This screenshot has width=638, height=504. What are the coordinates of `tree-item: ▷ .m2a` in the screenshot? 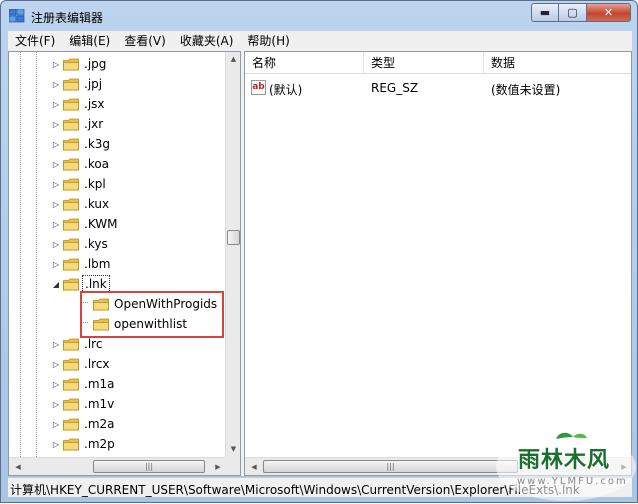 It's located at (84, 424).